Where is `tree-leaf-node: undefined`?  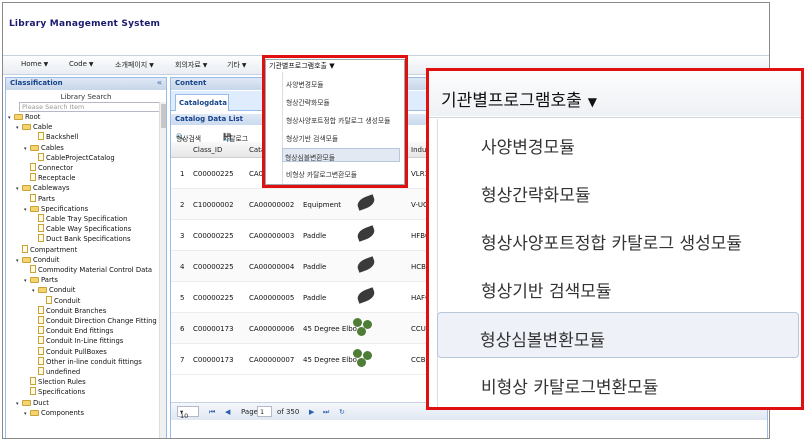 tree-leaf-node: undefined is located at coordinates (56, 372).